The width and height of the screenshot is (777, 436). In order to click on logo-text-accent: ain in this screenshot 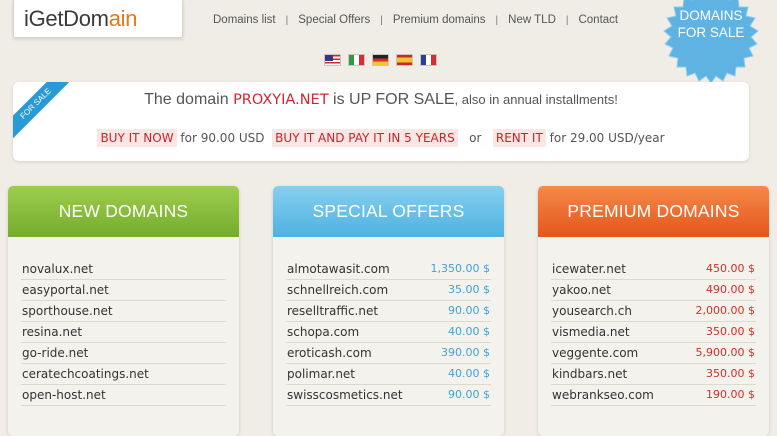, I will do `click(123, 18)`.